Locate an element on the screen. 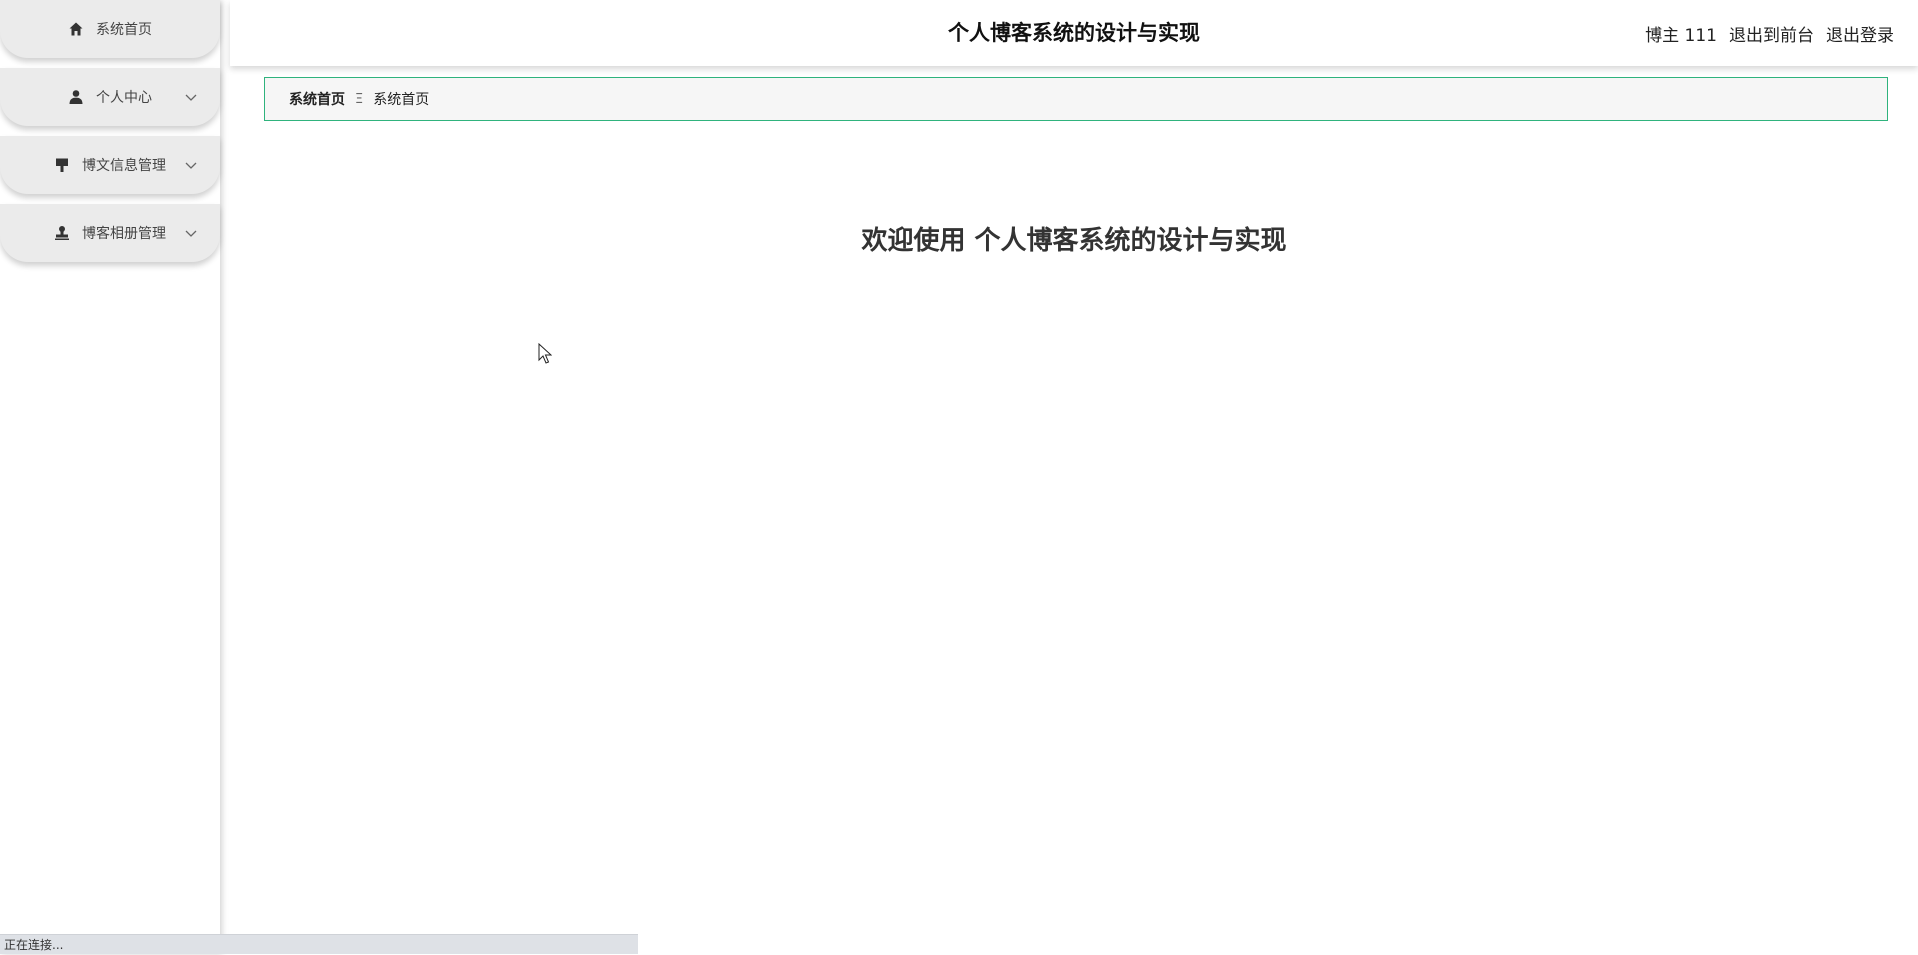 The height and width of the screenshot is (955, 1918). header-user-area: 博主 111 退出到前台 退出登录 is located at coordinates (1769, 33).